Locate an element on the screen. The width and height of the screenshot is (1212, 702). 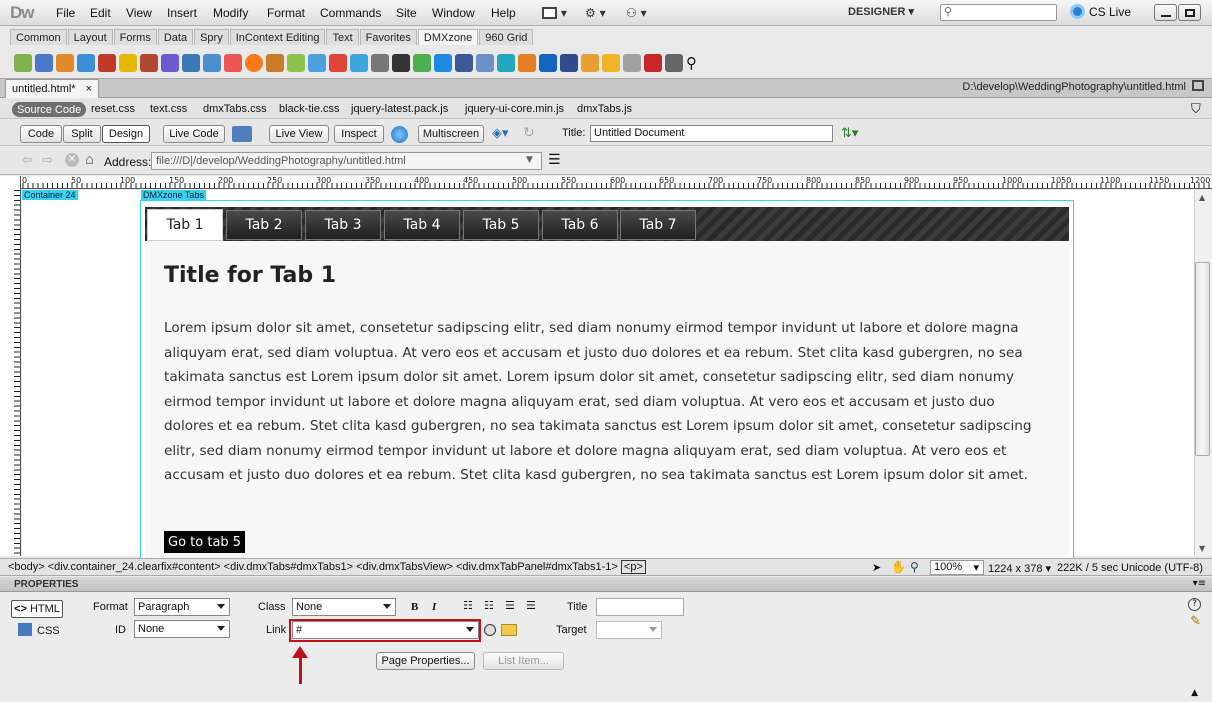
tab-common: Common is located at coordinates (38, 37).